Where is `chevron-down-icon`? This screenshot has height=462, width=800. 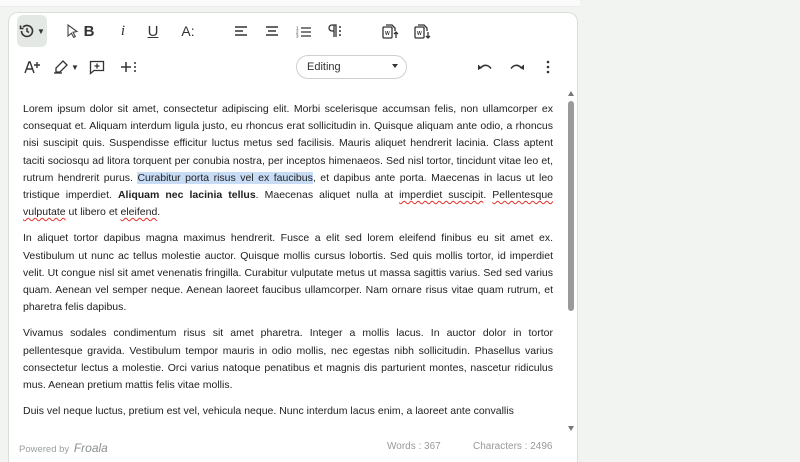
chevron-down-icon is located at coordinates (395, 66).